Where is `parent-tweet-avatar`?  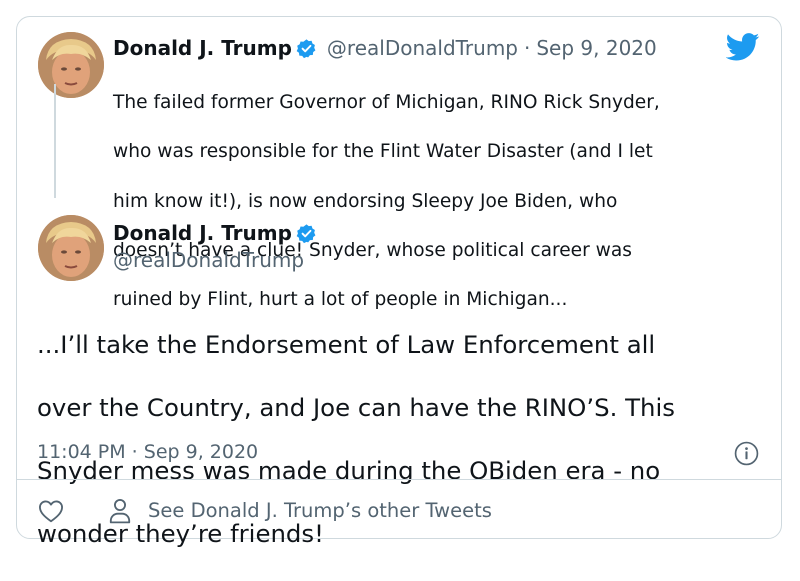
parent-tweet-avatar is located at coordinates (71, 65).